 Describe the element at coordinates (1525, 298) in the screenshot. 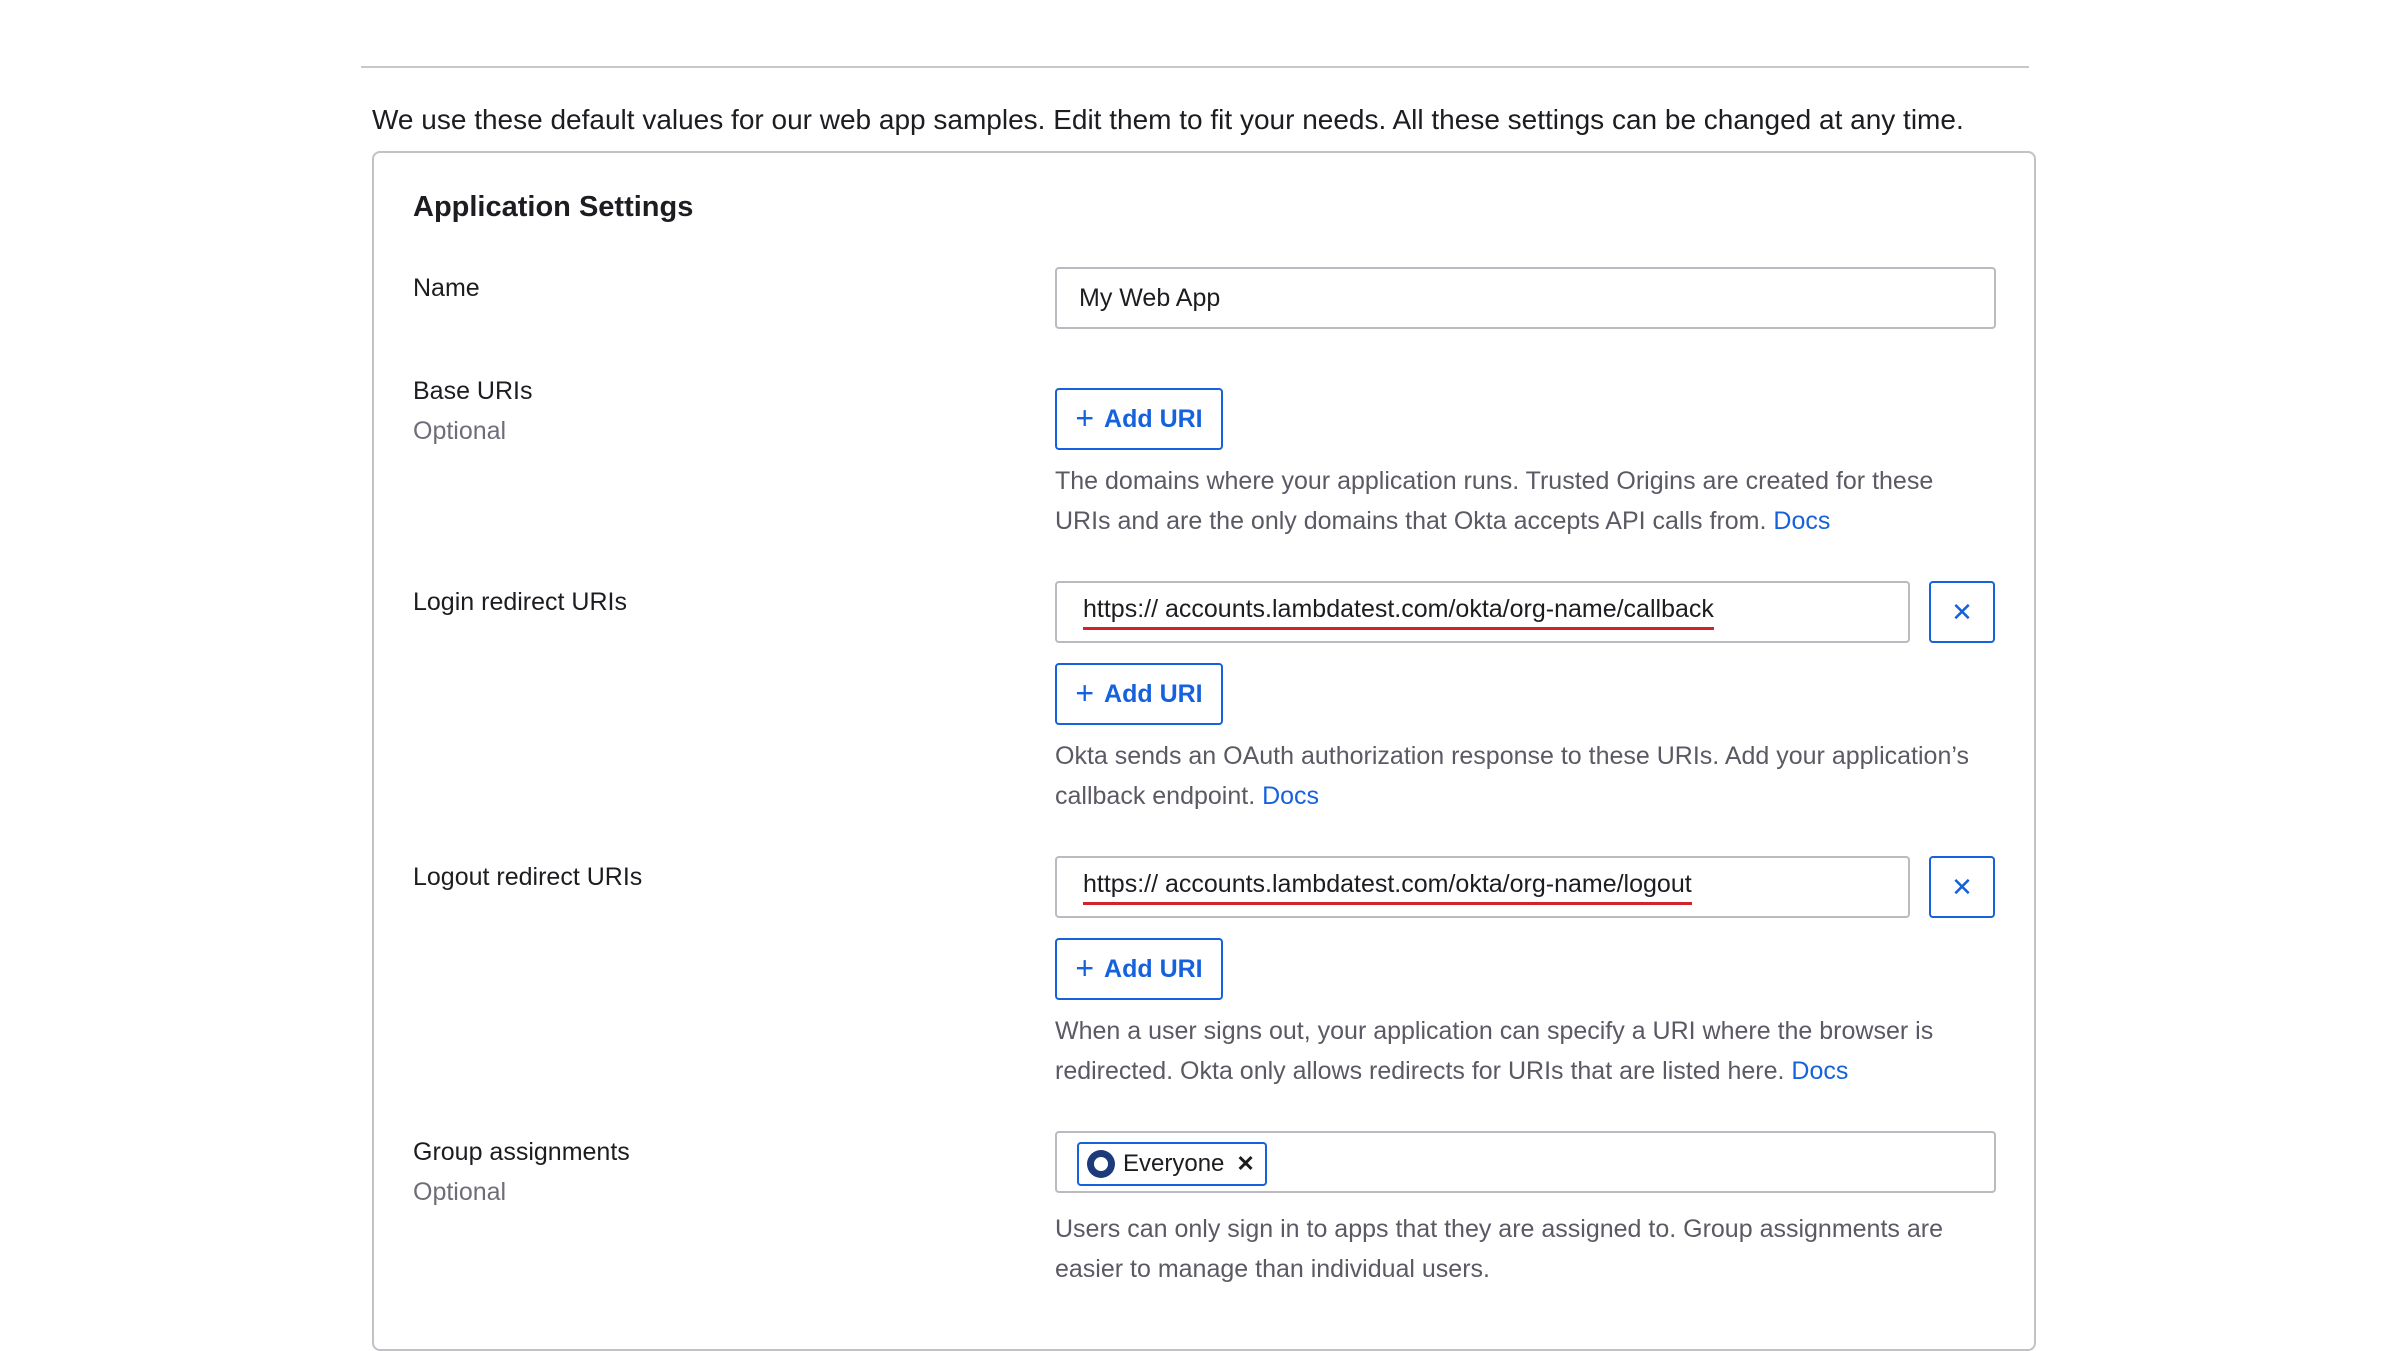

I see `name-input: My Web App` at that location.